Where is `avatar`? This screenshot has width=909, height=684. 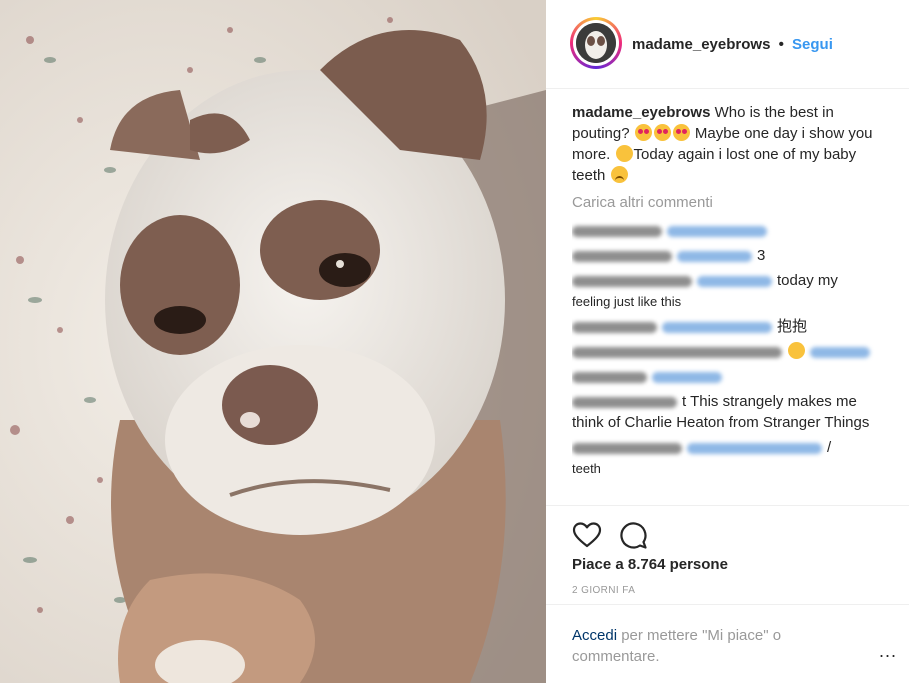
avatar is located at coordinates (596, 43).